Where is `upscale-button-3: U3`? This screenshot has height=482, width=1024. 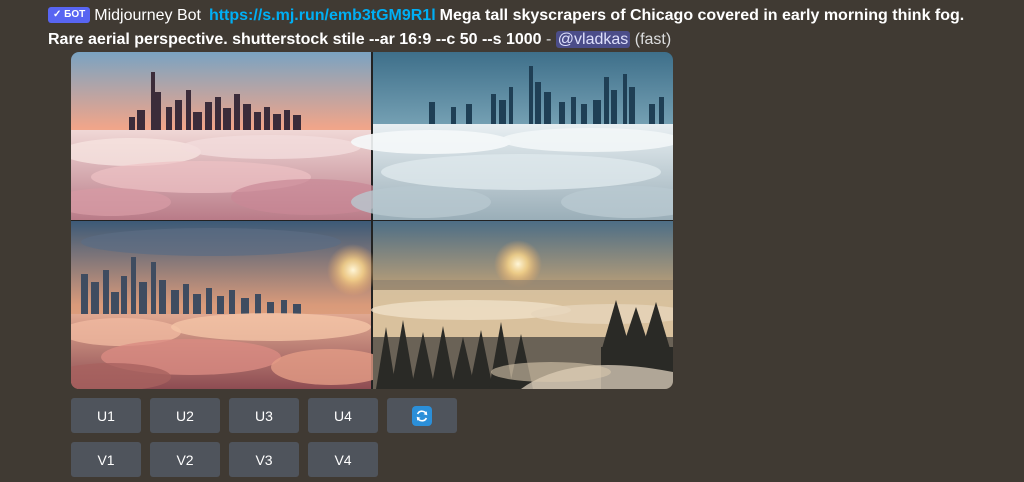 upscale-button-3: U3 is located at coordinates (264, 415).